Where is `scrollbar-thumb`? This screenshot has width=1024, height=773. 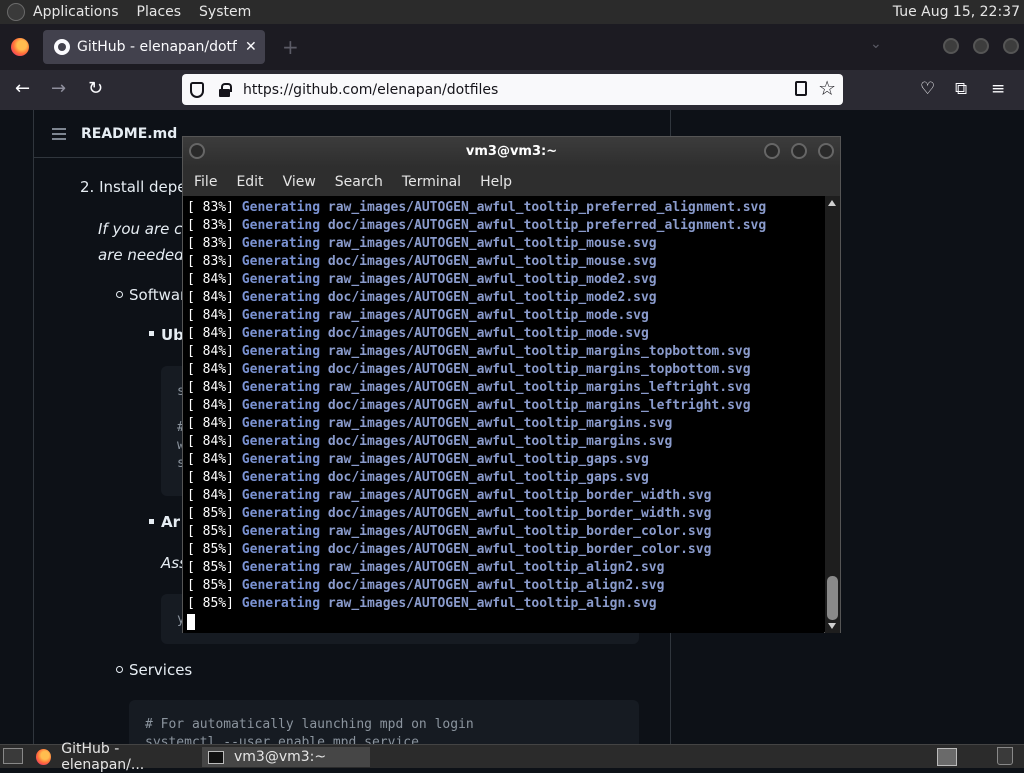
scrollbar-thumb is located at coordinates (832, 598).